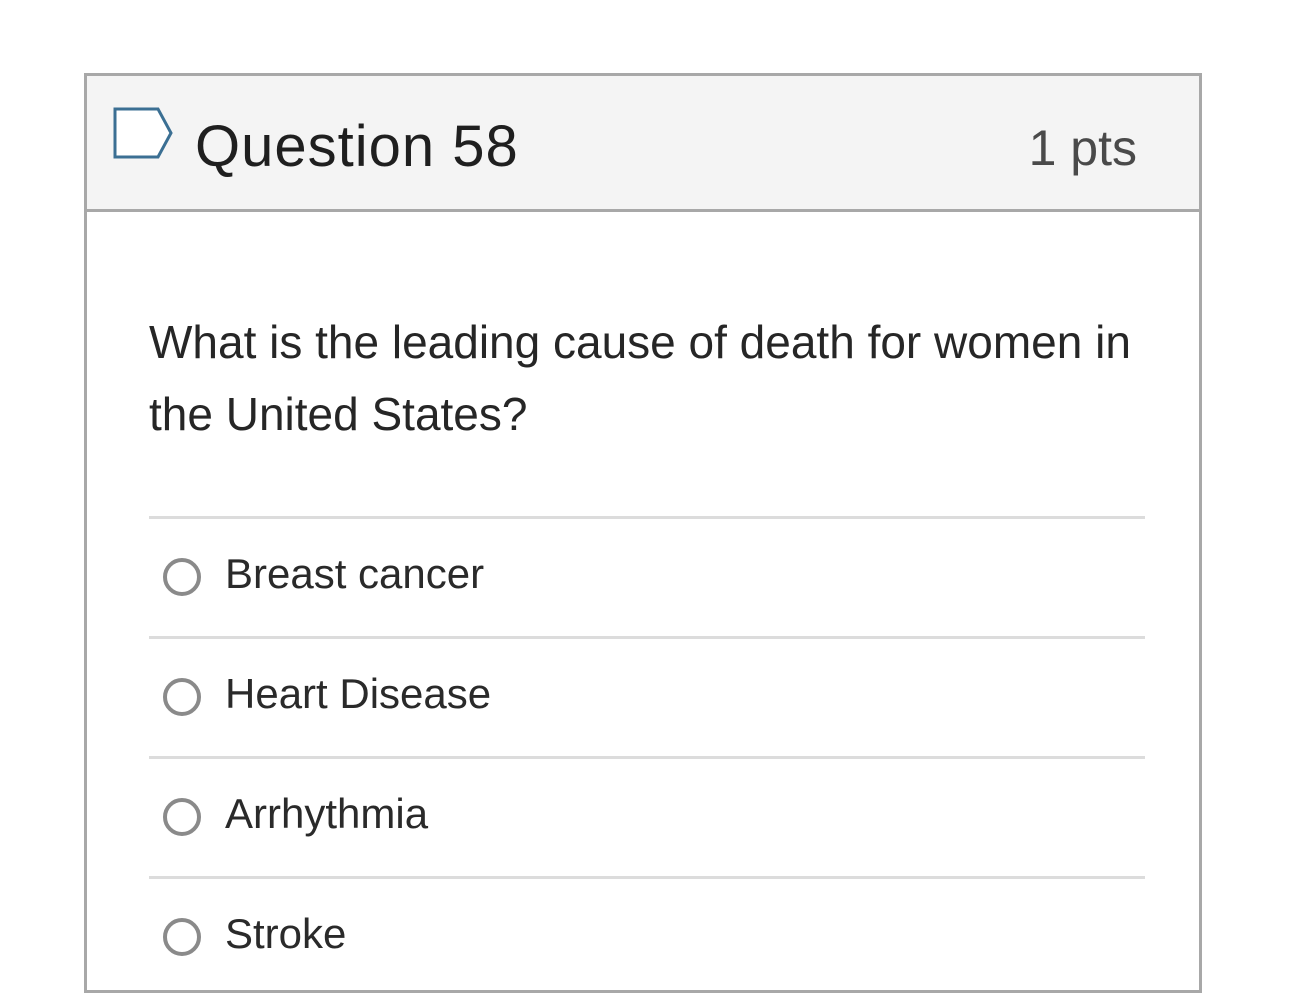 The height and width of the screenshot is (996, 1290). I want to click on answer-label: Stroke, so click(286, 933).